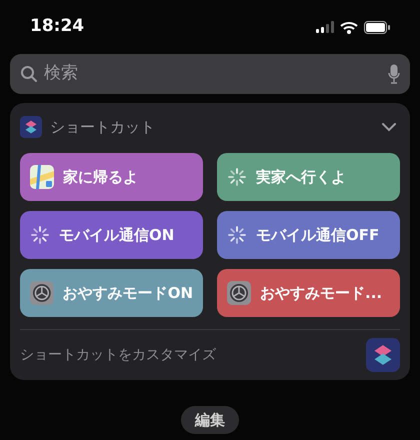  Describe the element at coordinates (111, 177) in the screenshot. I see `shortcut-button: 家に帰るよ` at that location.